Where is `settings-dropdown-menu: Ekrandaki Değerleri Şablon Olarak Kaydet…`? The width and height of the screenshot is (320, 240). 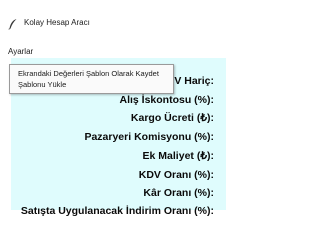
settings-dropdown-menu: Ekrandaki Değerleri Şablon Olarak Kaydet… is located at coordinates (91, 79).